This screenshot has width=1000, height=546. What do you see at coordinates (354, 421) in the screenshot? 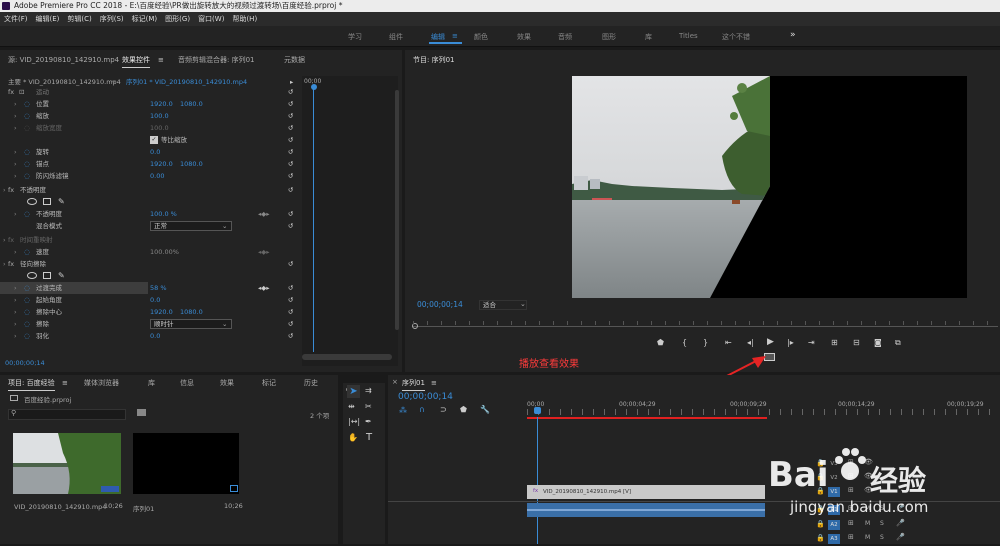
I see `slip-tool-icon: |↔|` at bounding box center [354, 421].